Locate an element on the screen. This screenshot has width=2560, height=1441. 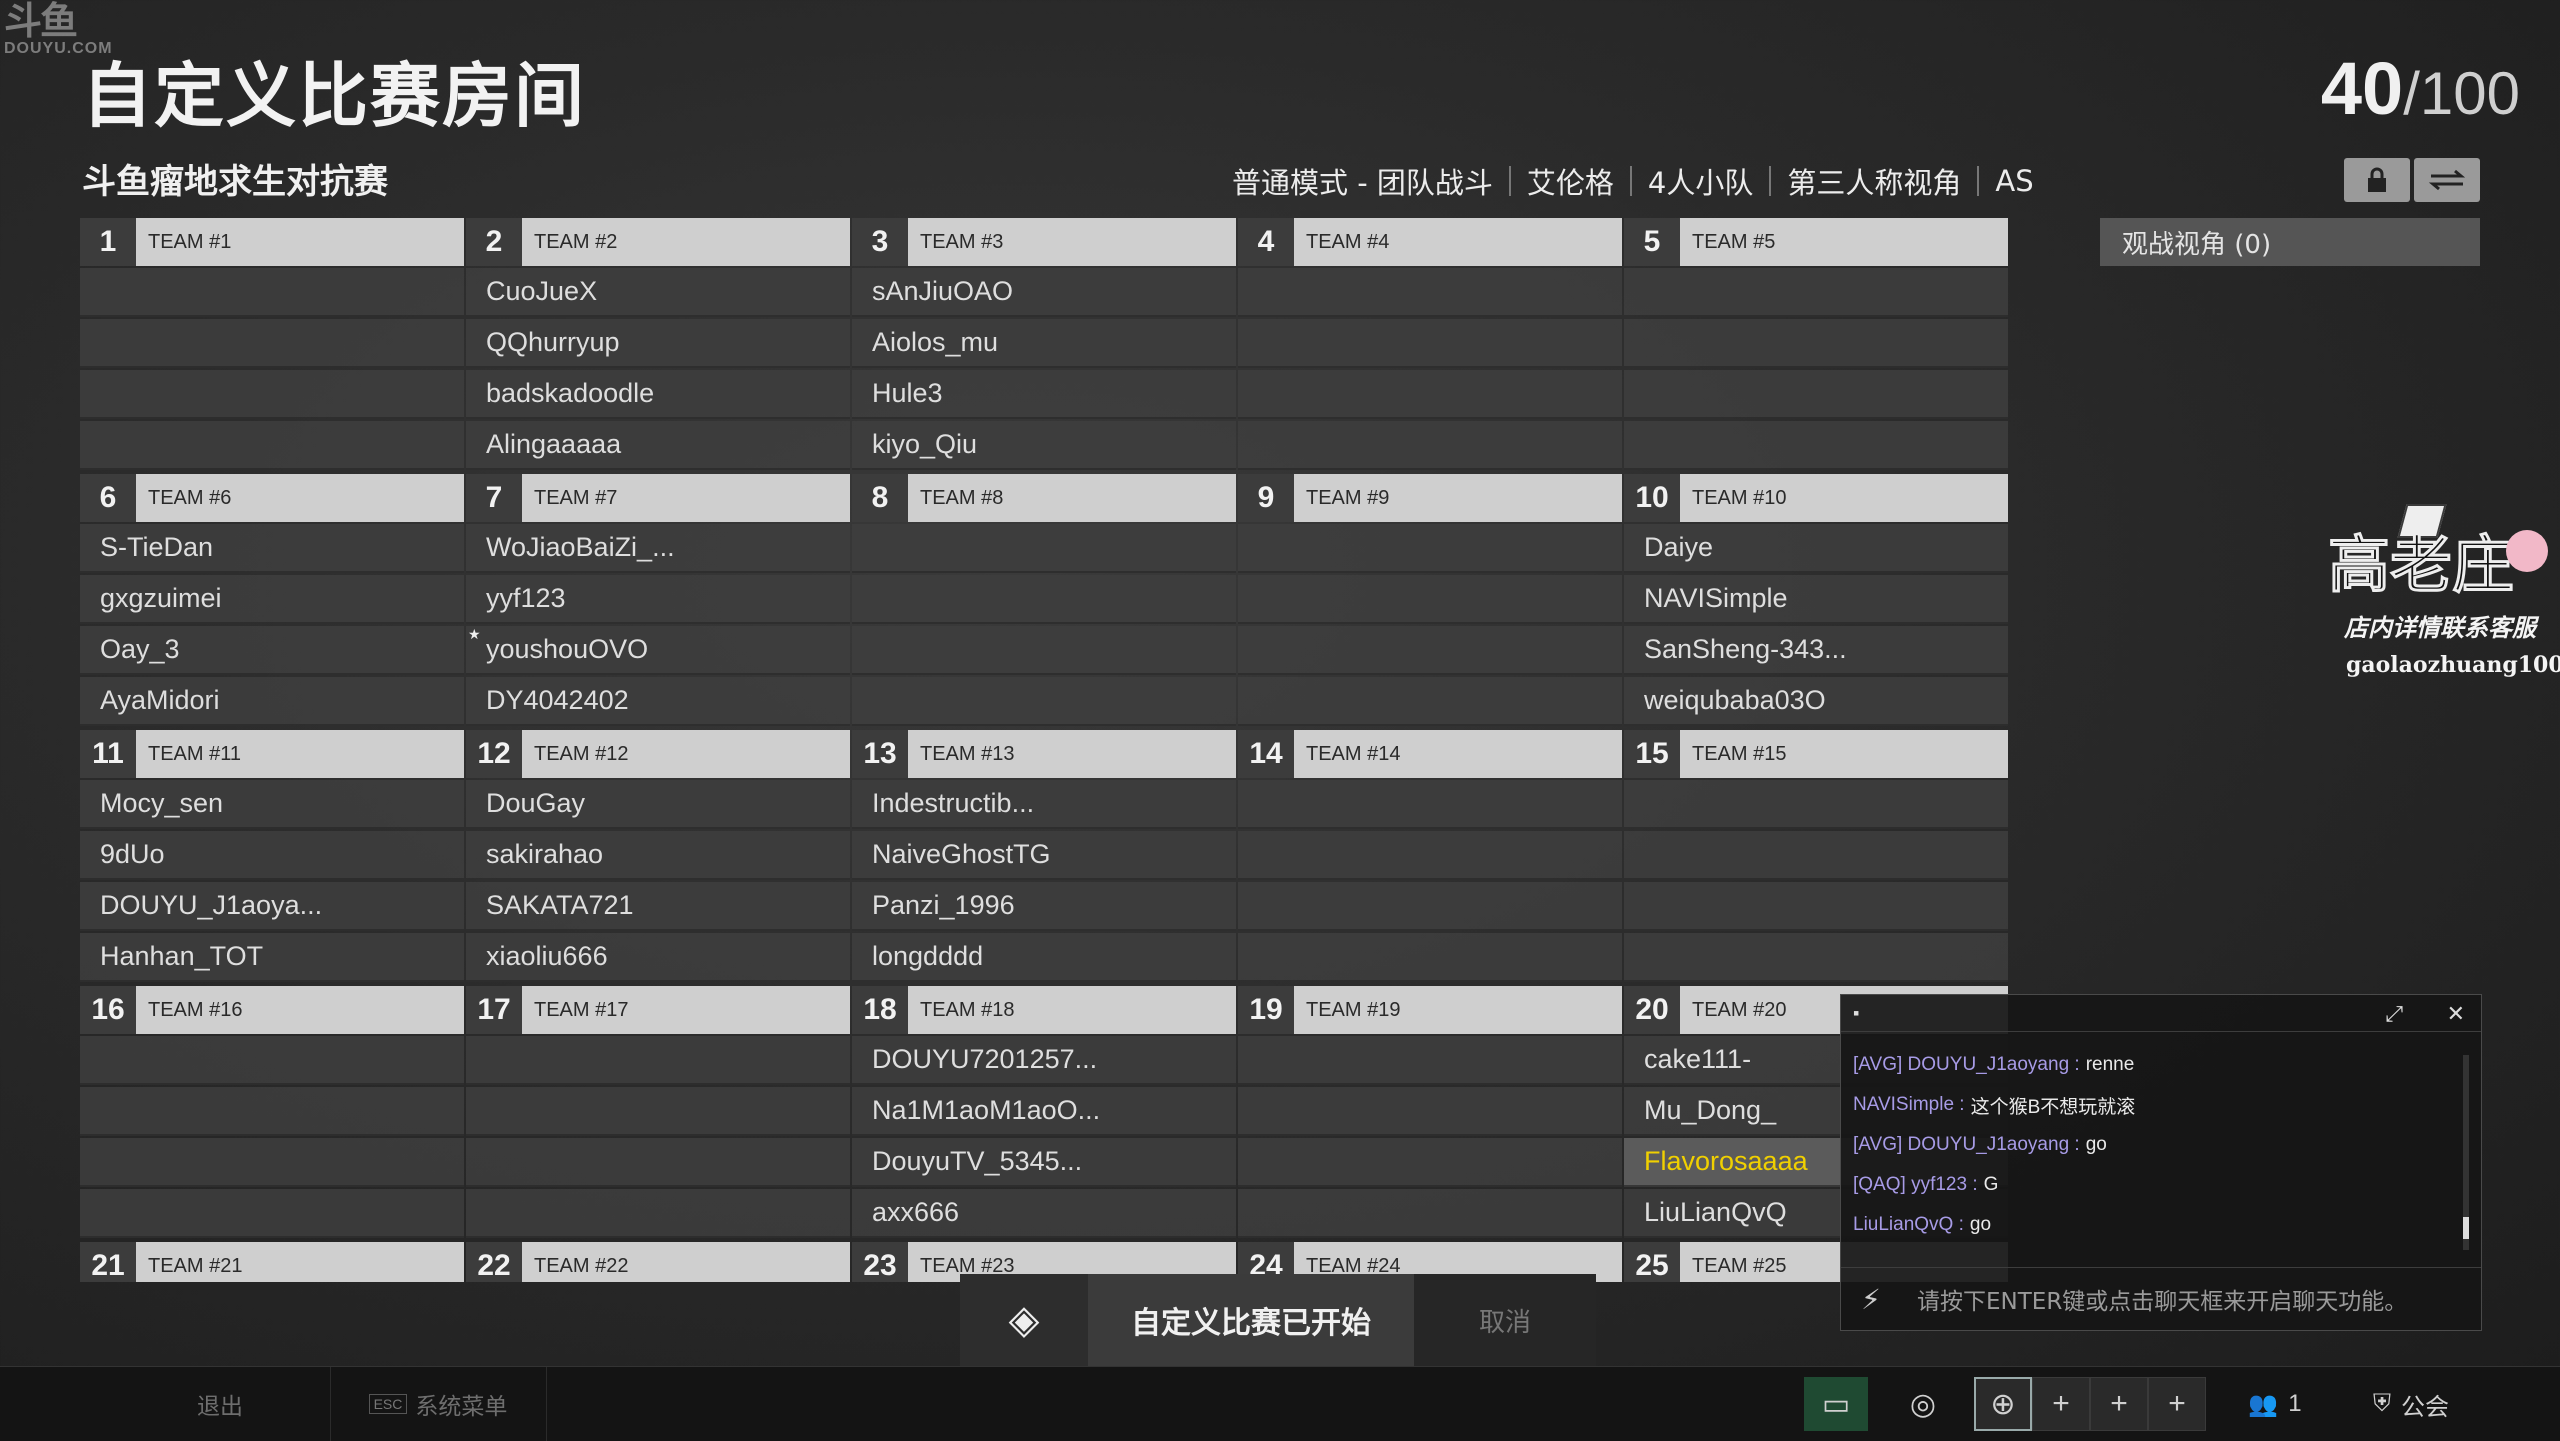
player-slot: CuoJueX is located at coordinates (658, 292).